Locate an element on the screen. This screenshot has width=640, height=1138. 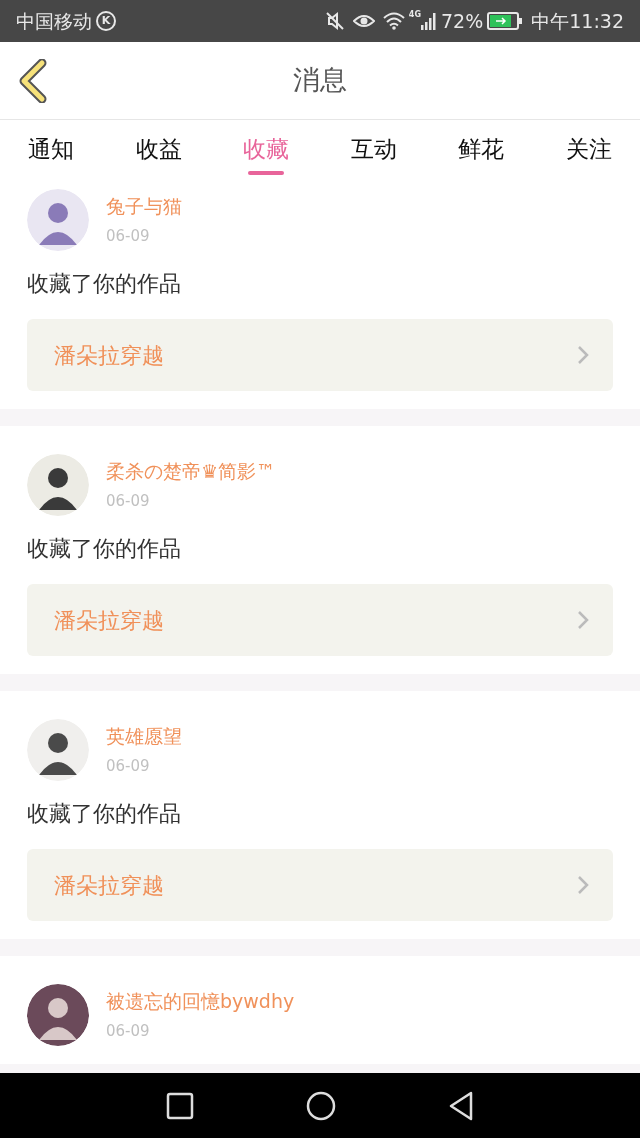
user-name: 柔杀の楚帝♛简影™ is located at coordinates (191, 471).